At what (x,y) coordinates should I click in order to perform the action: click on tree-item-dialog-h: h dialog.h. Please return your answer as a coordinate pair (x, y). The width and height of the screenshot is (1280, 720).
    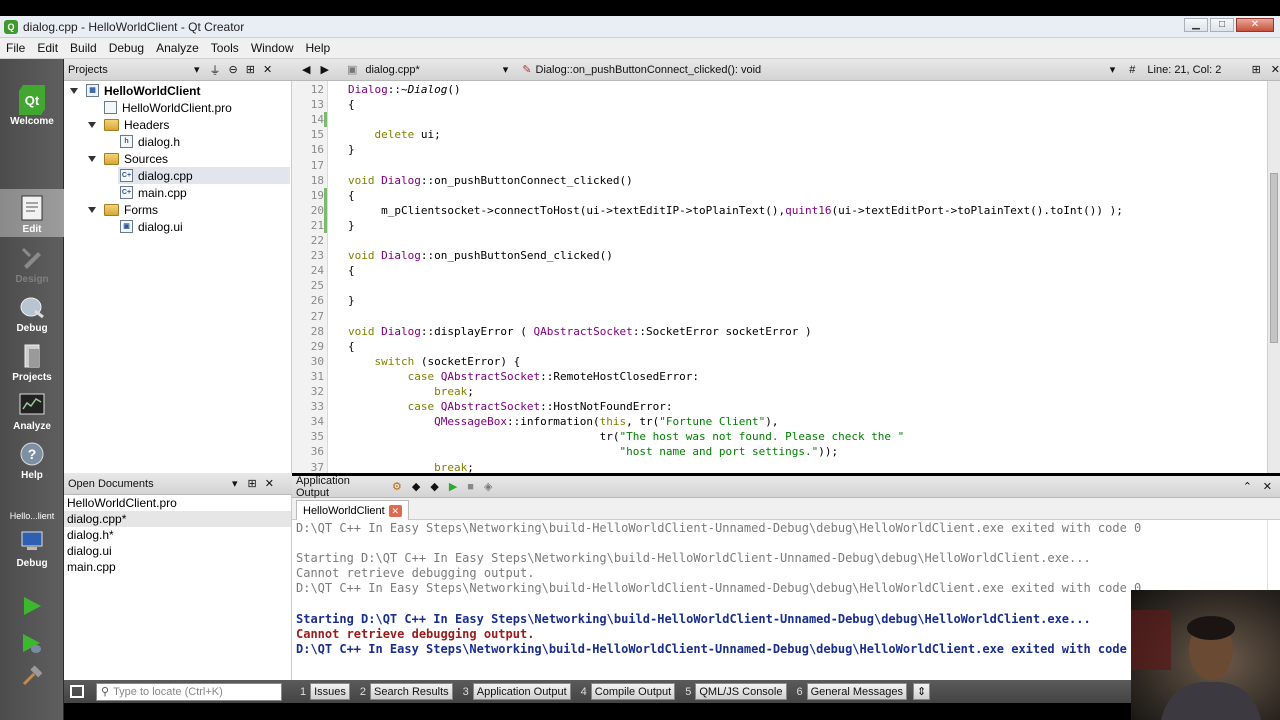
    Looking at the image, I should click on (150, 141).